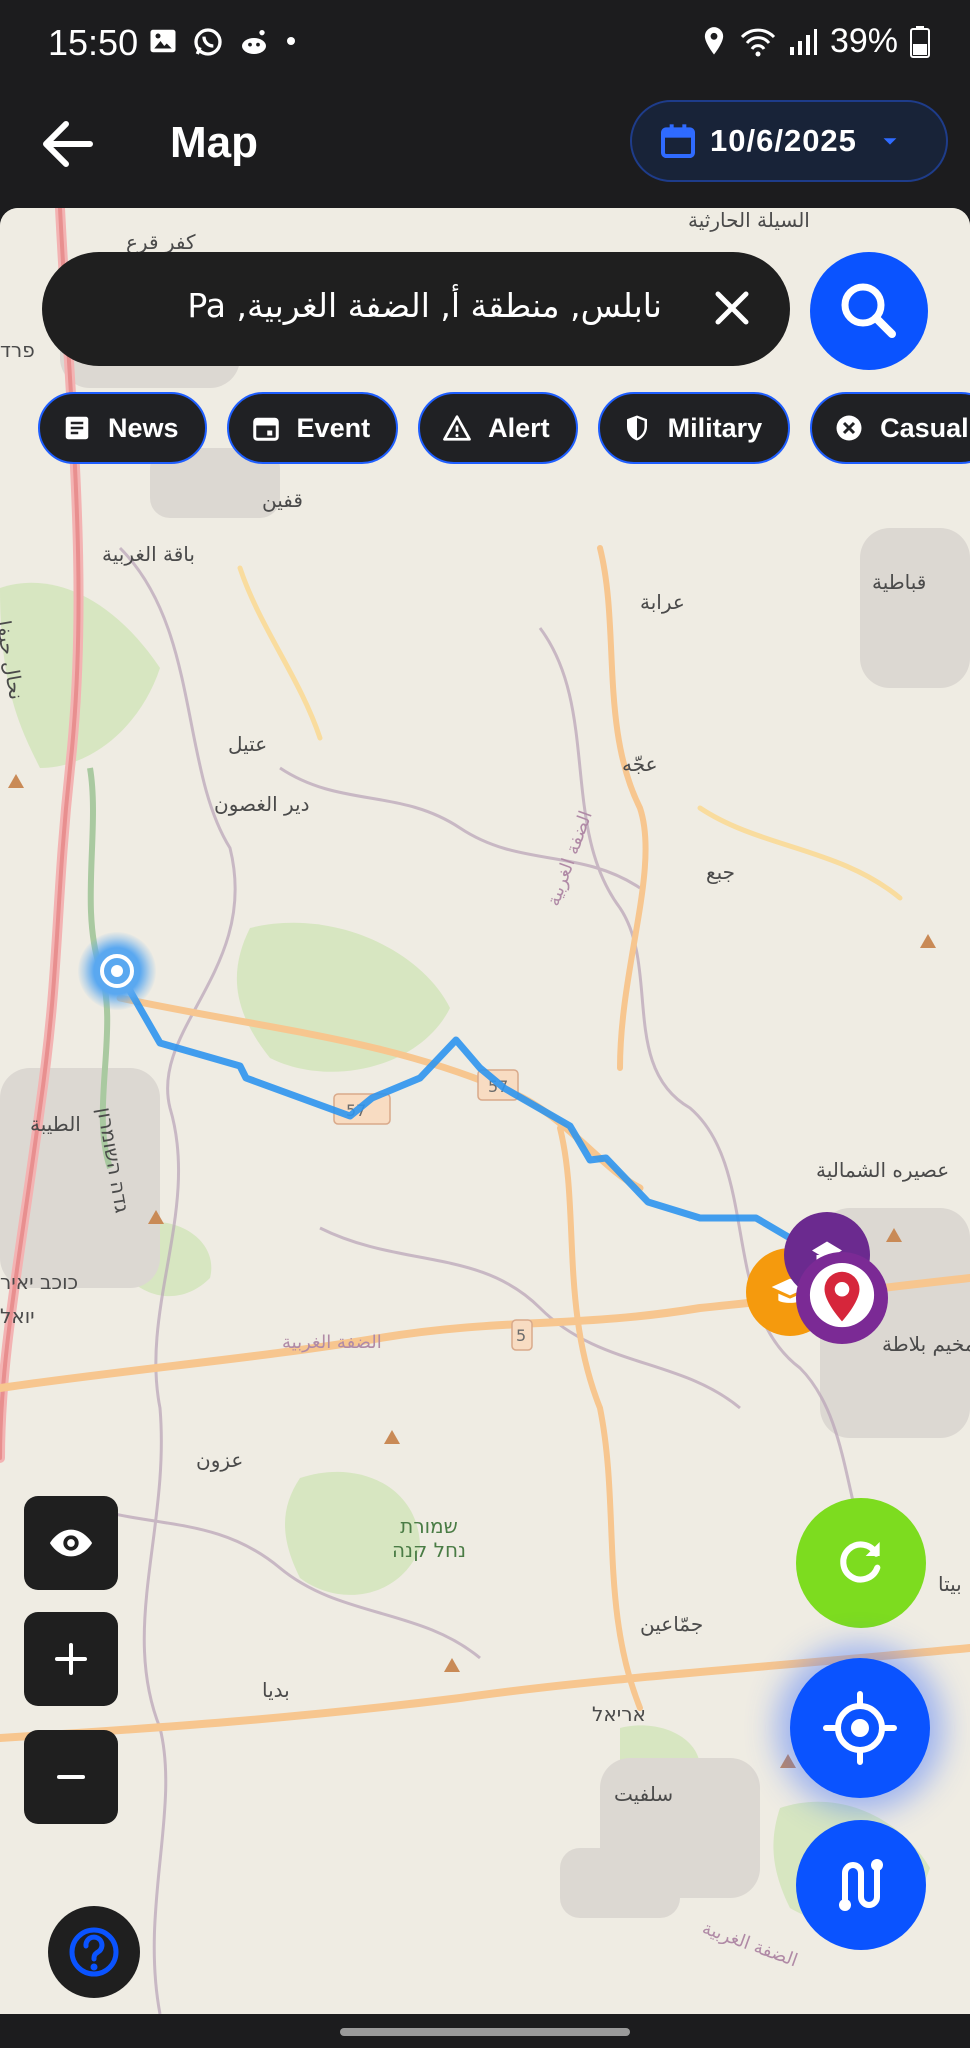 The image size is (970, 2048). Describe the element at coordinates (672, 1624) in the screenshot. I see `place-label: جمّاعين` at that location.